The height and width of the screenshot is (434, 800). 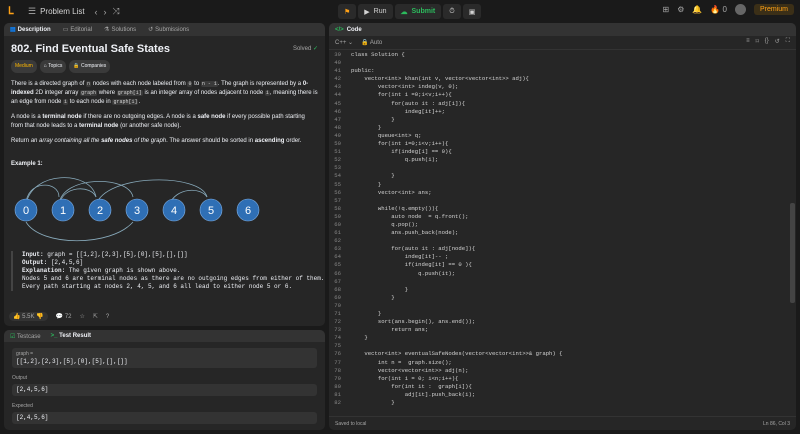 I want to click on code-line: 70, so click(x=562, y=306).